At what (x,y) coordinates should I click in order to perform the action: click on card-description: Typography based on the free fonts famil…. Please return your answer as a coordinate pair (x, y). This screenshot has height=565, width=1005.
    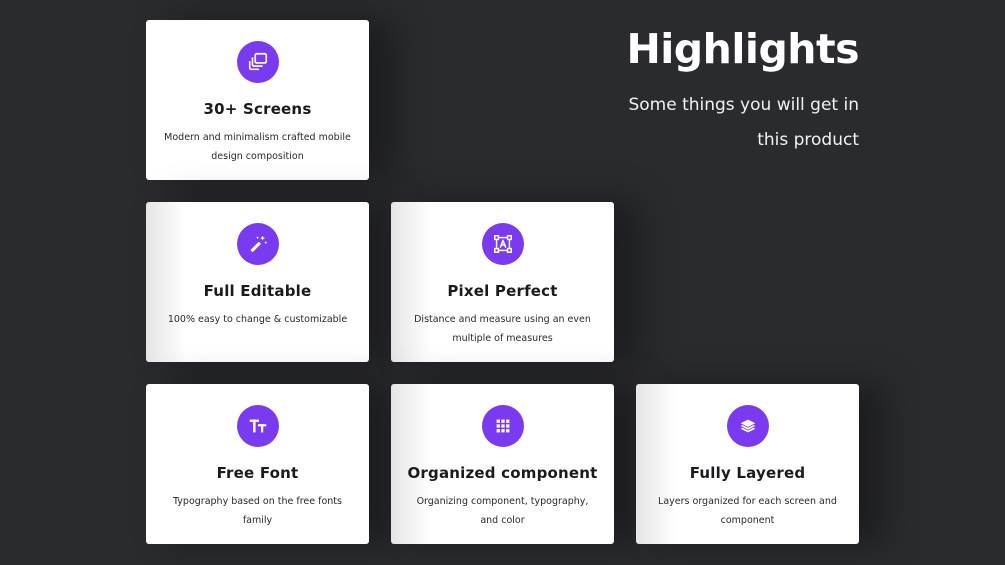
    Looking at the image, I should click on (257, 511).